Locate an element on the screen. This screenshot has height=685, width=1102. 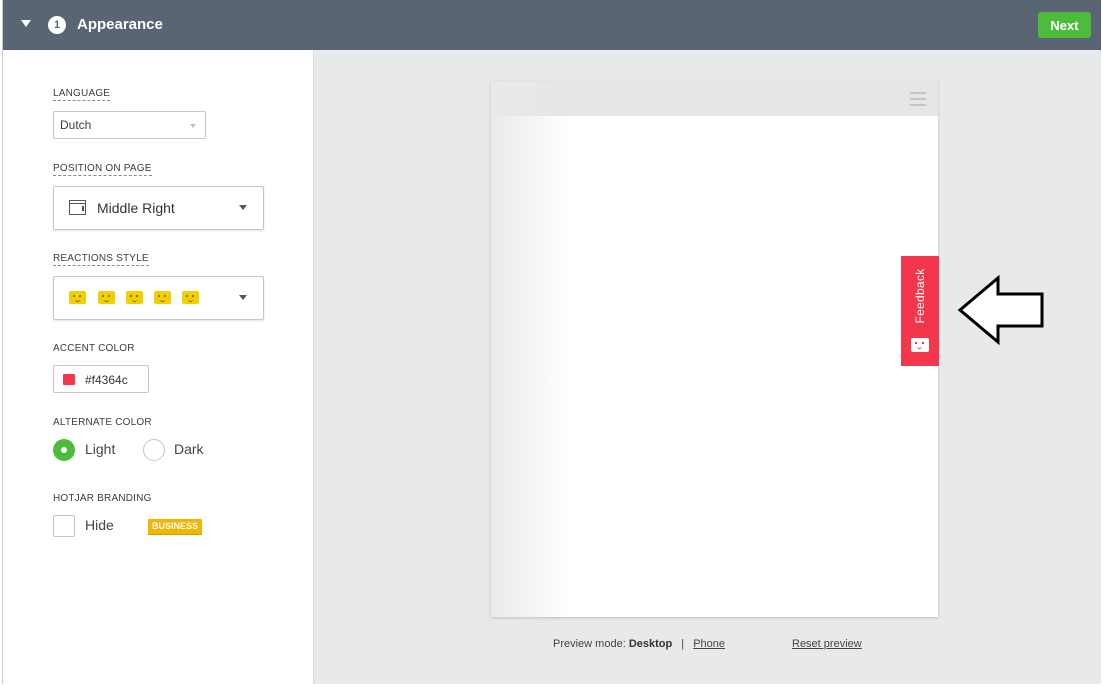
radio-dark is located at coordinates (154, 450).